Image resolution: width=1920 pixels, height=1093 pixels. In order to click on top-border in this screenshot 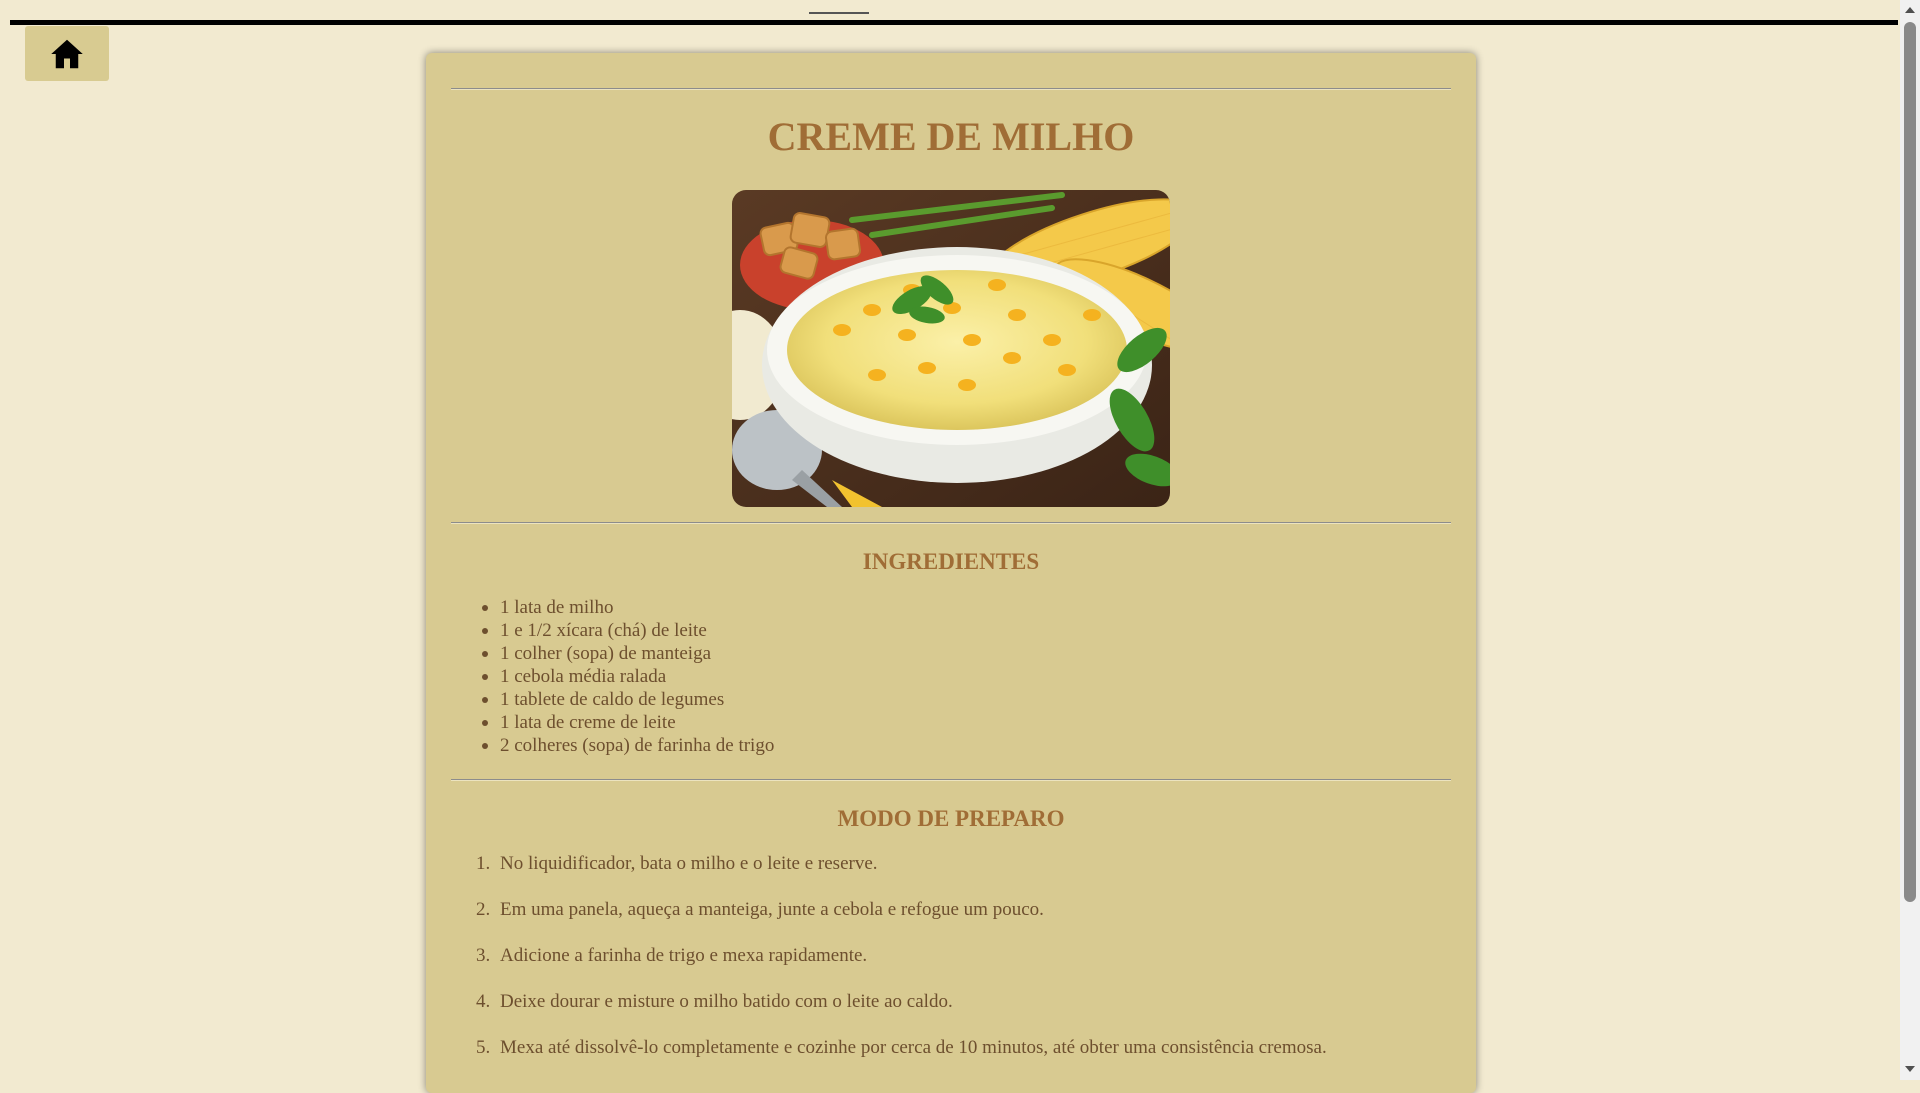, I will do `click(954, 22)`.